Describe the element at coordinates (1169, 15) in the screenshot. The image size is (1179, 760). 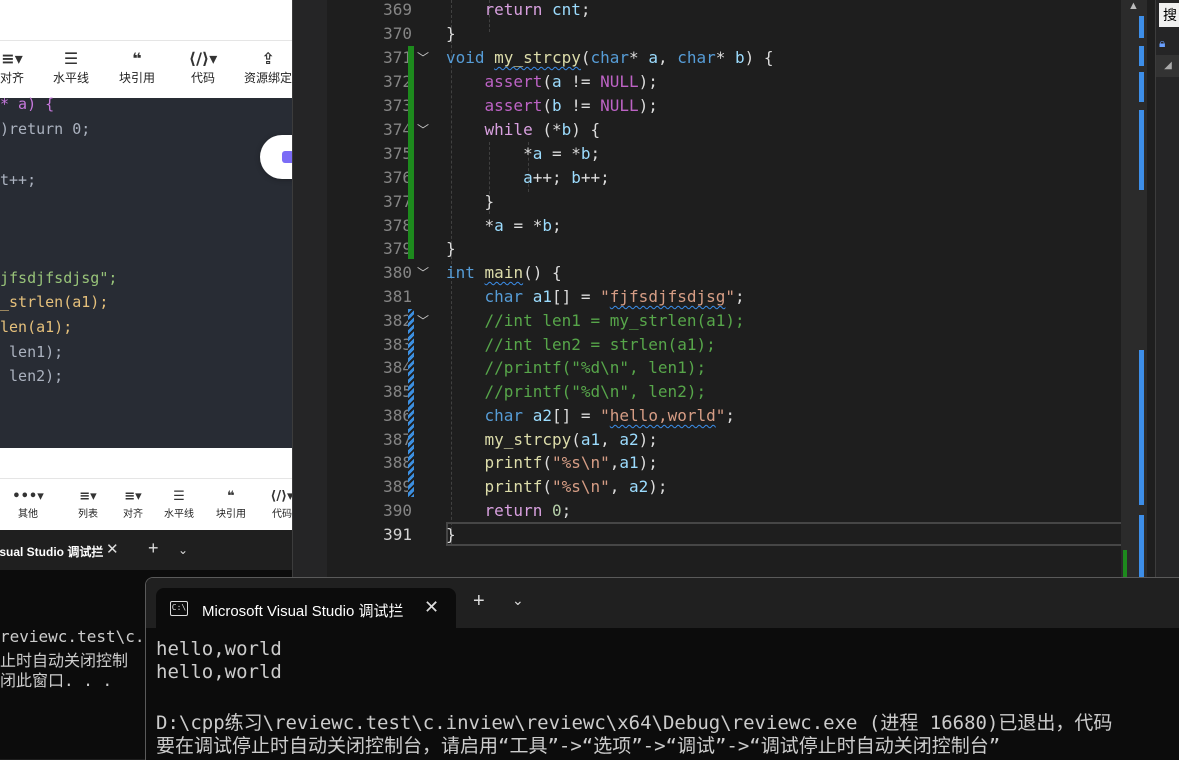
I see `search-box: 搜` at that location.